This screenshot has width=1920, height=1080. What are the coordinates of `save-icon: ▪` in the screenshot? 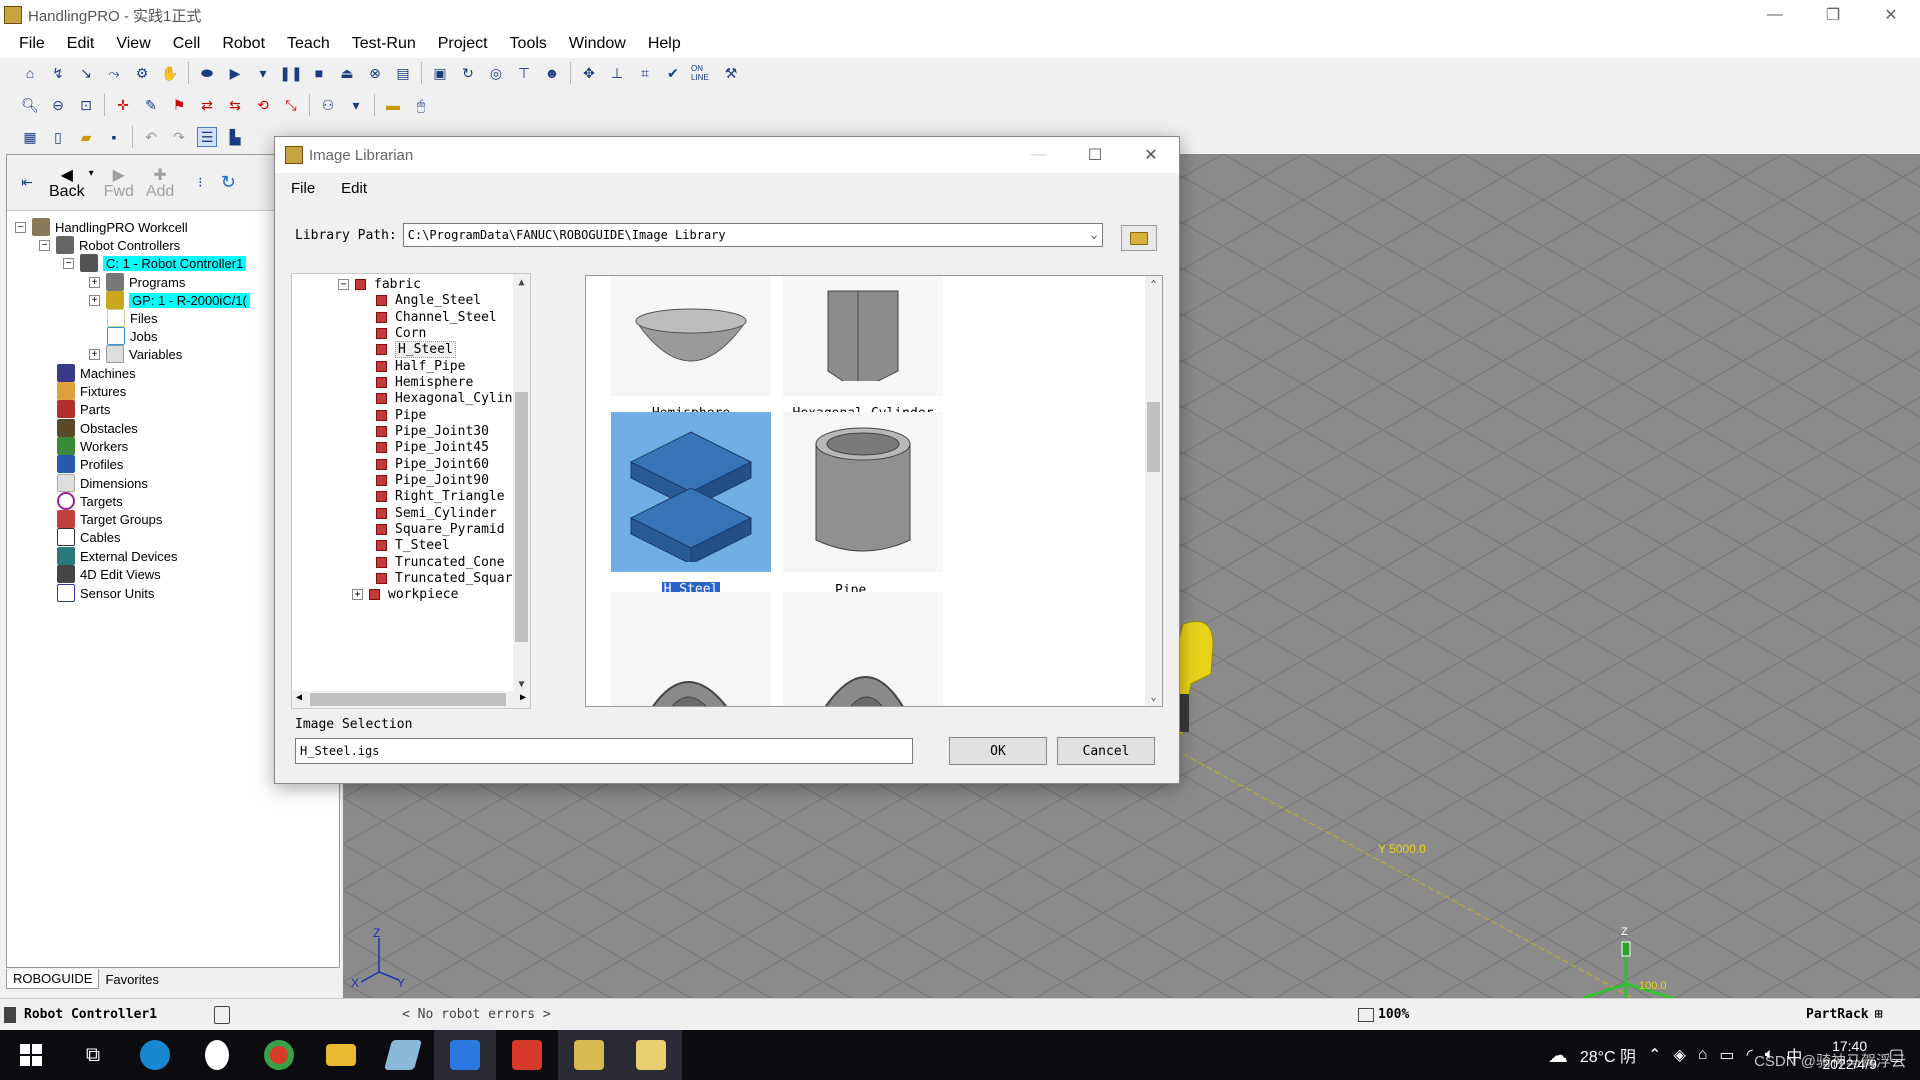 It's located at (114, 137).